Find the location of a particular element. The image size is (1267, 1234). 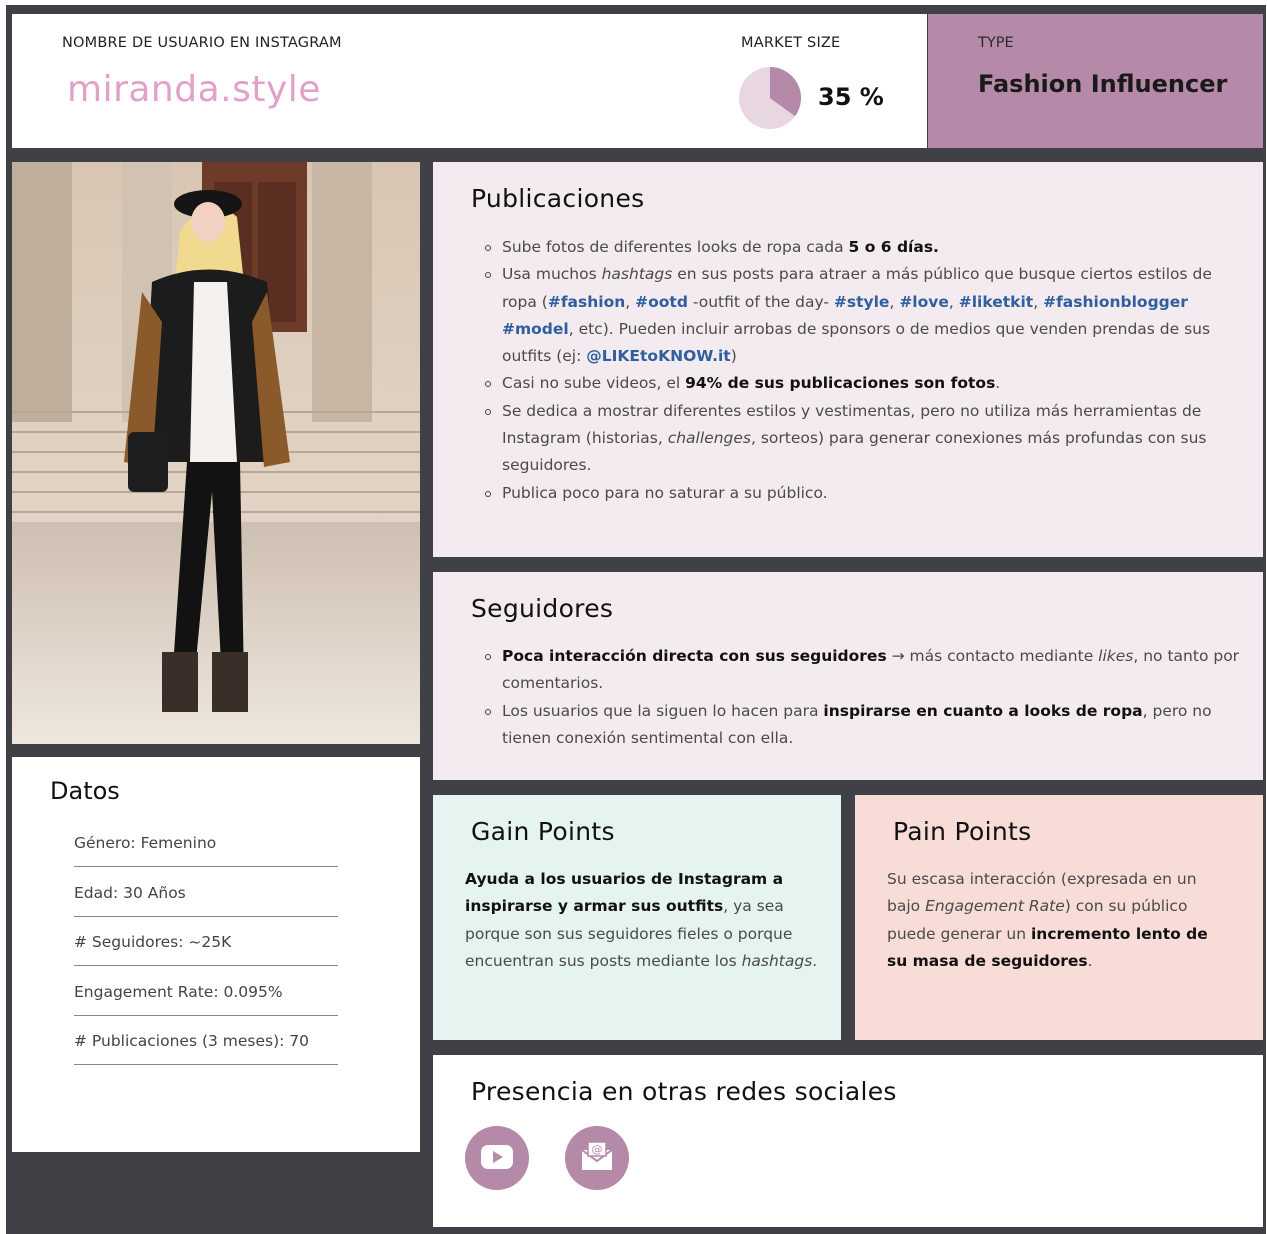

instagram-username: miranda.style is located at coordinates (194, 89).